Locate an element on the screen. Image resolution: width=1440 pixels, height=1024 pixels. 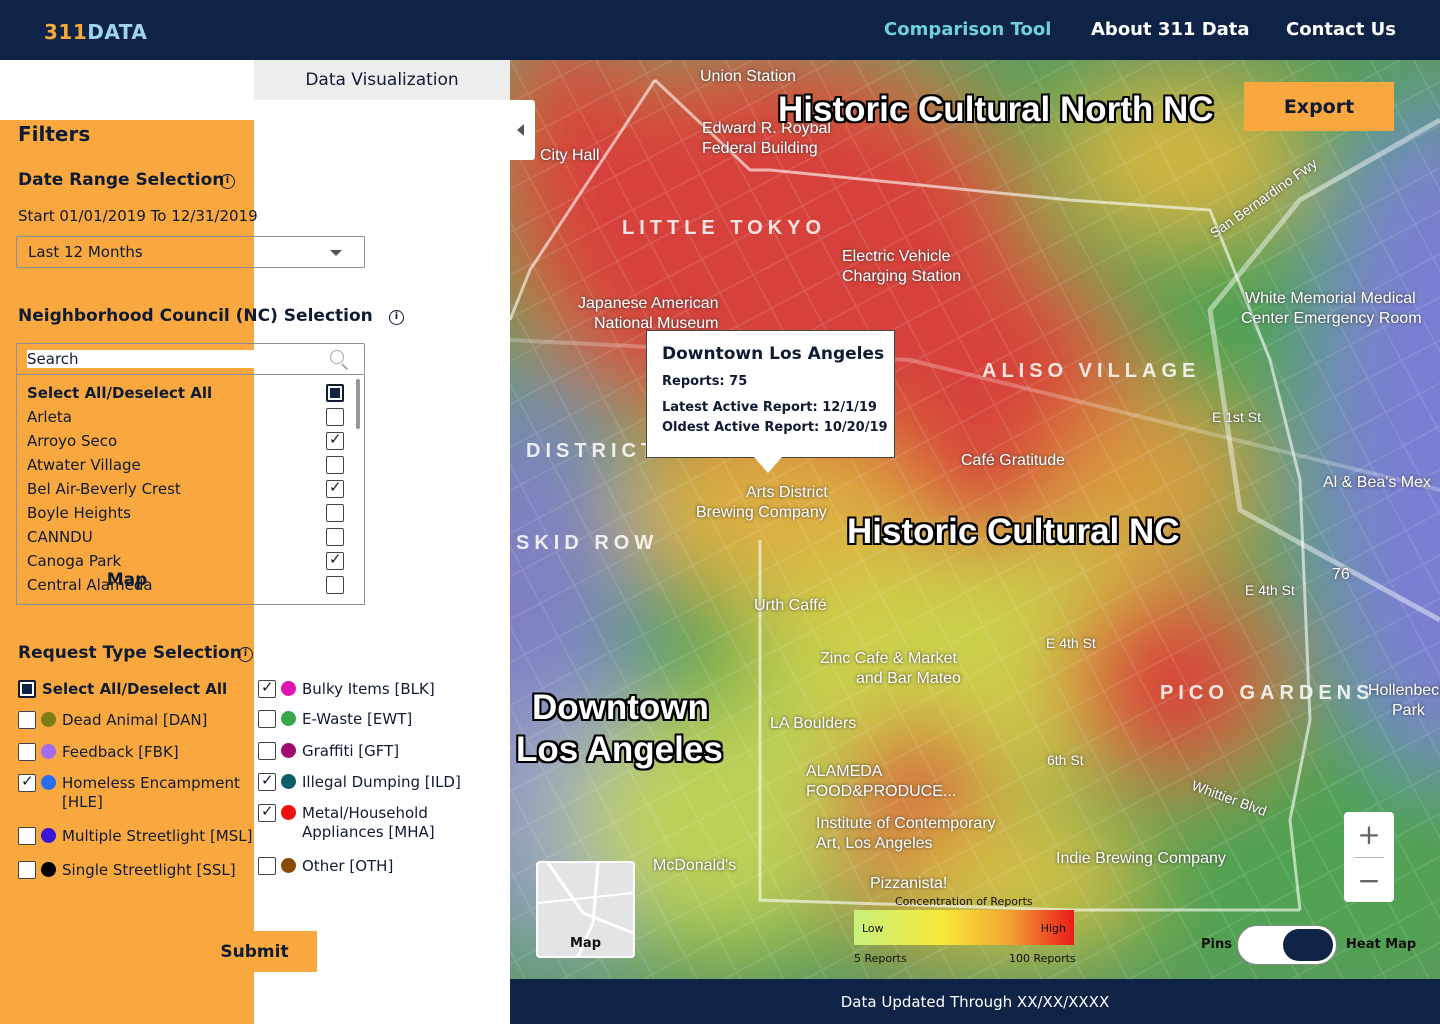
collapse-sidebar-button is located at coordinates (522, 130).